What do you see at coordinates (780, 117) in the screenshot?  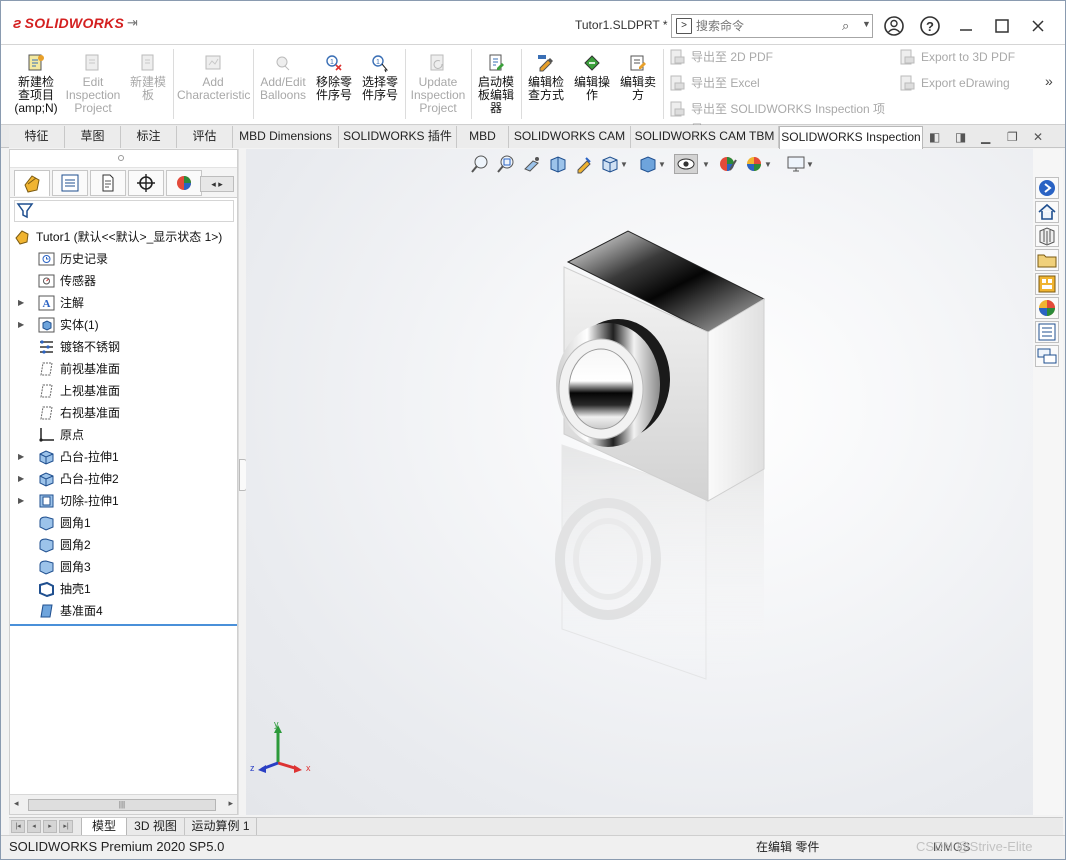 I see `export-inspection-project-button: 导出至 SOLIDWORKS Inspection 项目` at bounding box center [780, 117].